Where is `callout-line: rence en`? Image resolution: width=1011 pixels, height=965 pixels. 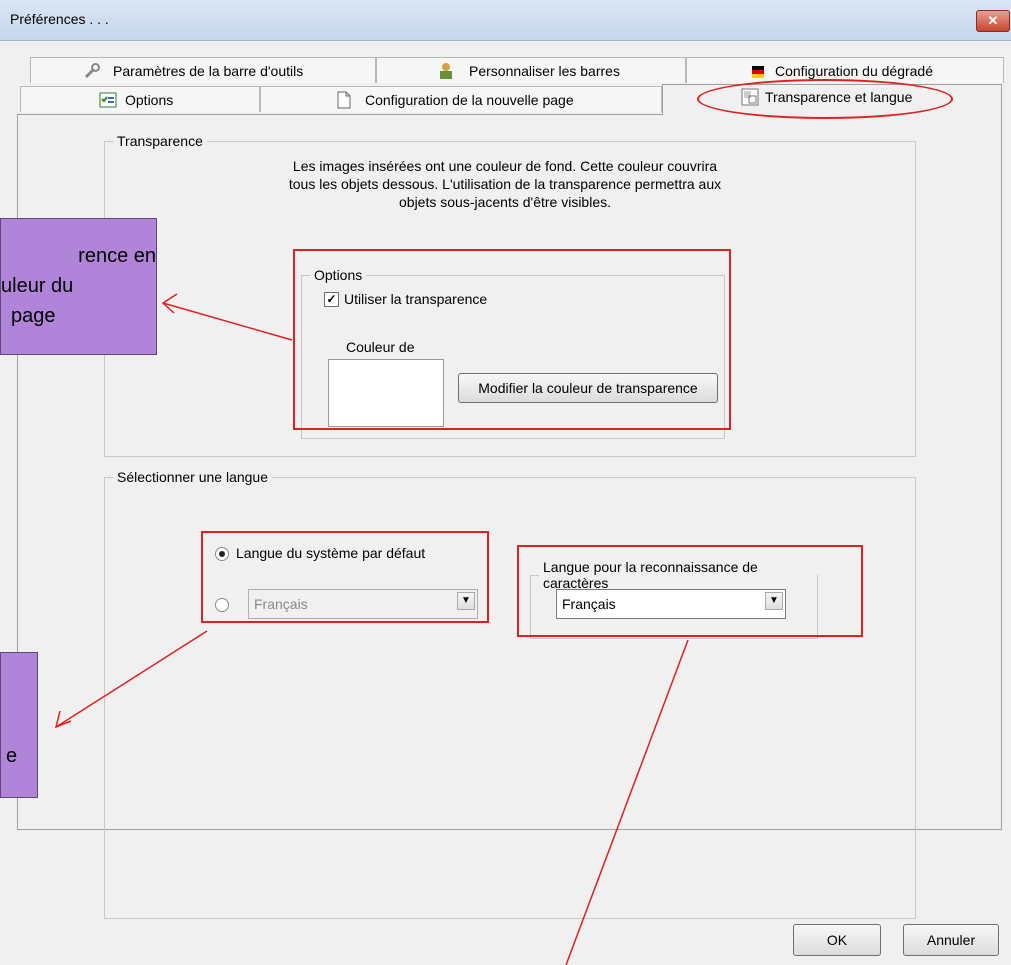 callout-line: rence en is located at coordinates (117, 256).